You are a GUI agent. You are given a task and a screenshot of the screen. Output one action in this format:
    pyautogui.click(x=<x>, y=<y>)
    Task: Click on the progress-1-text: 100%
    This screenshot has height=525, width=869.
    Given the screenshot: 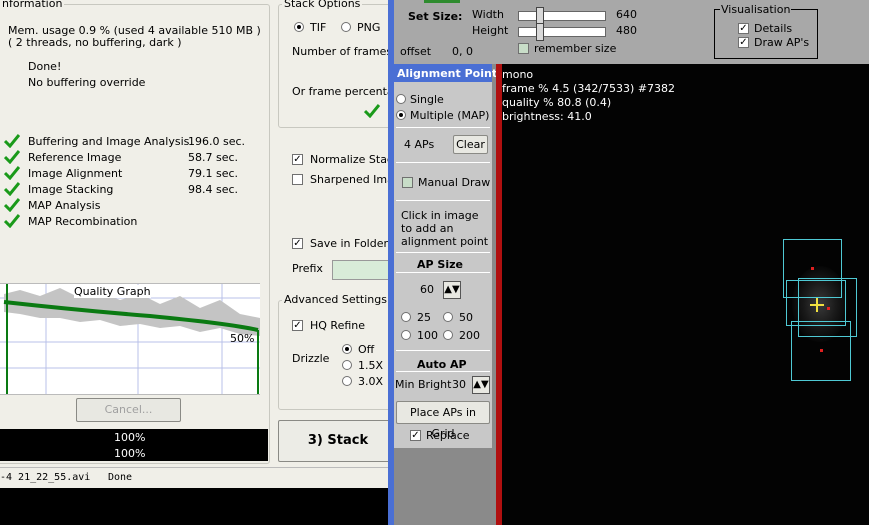 What is the action you would take?
    pyautogui.click(x=130, y=437)
    